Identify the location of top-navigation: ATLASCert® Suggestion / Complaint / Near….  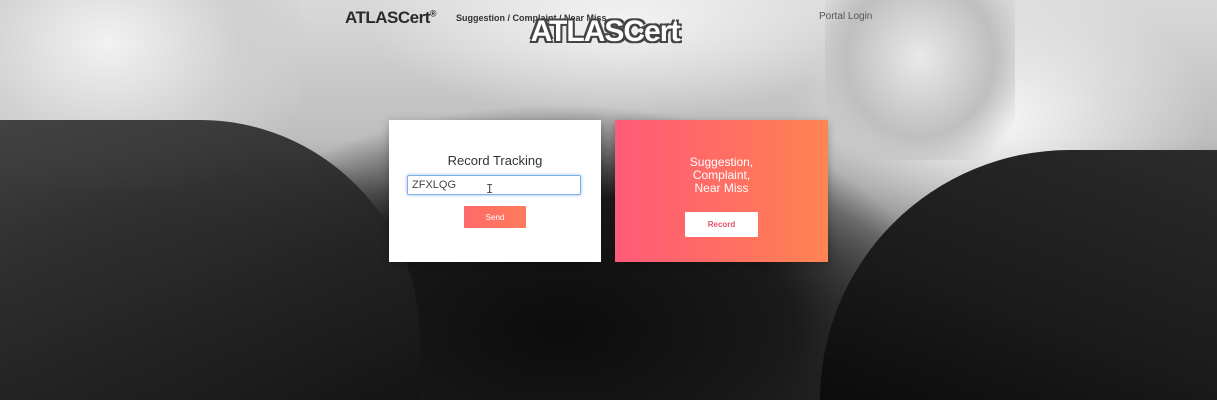
(608, 24).